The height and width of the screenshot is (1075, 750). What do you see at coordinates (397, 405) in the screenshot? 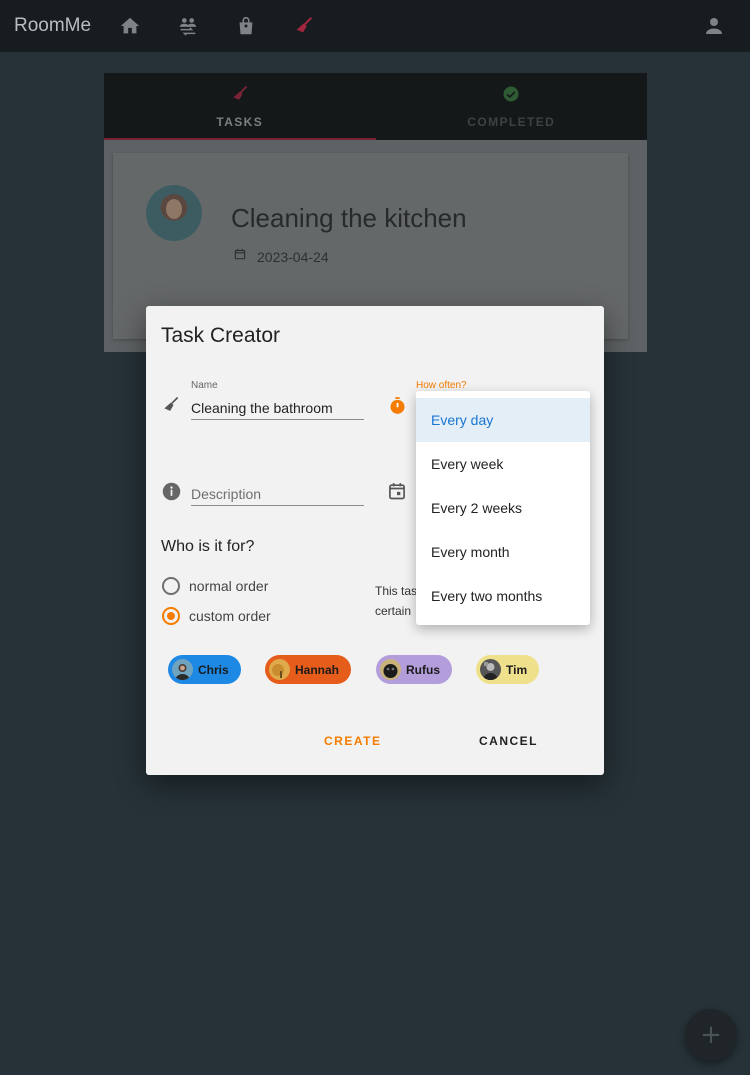
I see `timer-icon` at bounding box center [397, 405].